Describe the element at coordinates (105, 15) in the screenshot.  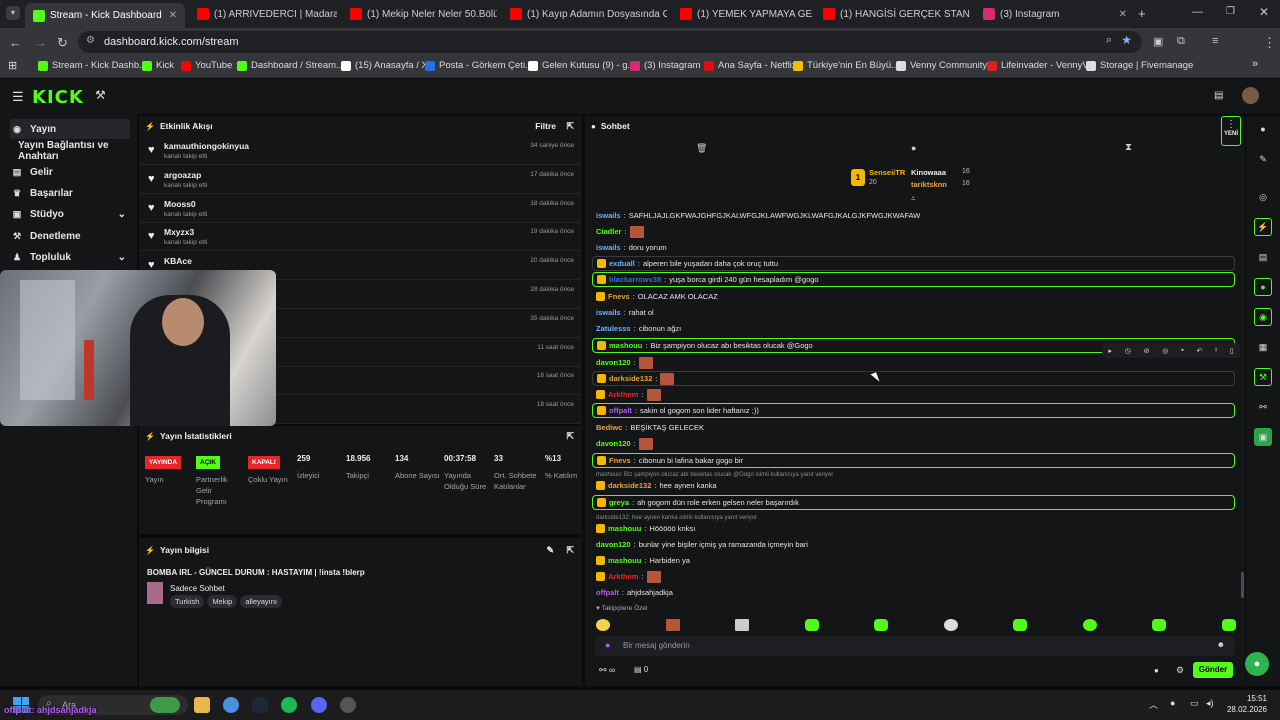
I see `browser-tab: Stream - Kick Dashboard ✕` at that location.